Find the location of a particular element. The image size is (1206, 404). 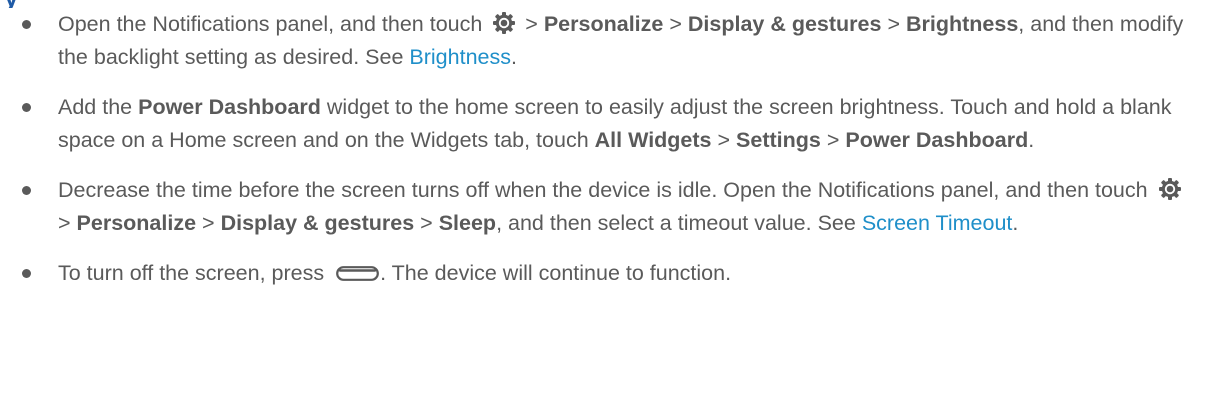

menu-sleep: Sleep is located at coordinates (467, 223).